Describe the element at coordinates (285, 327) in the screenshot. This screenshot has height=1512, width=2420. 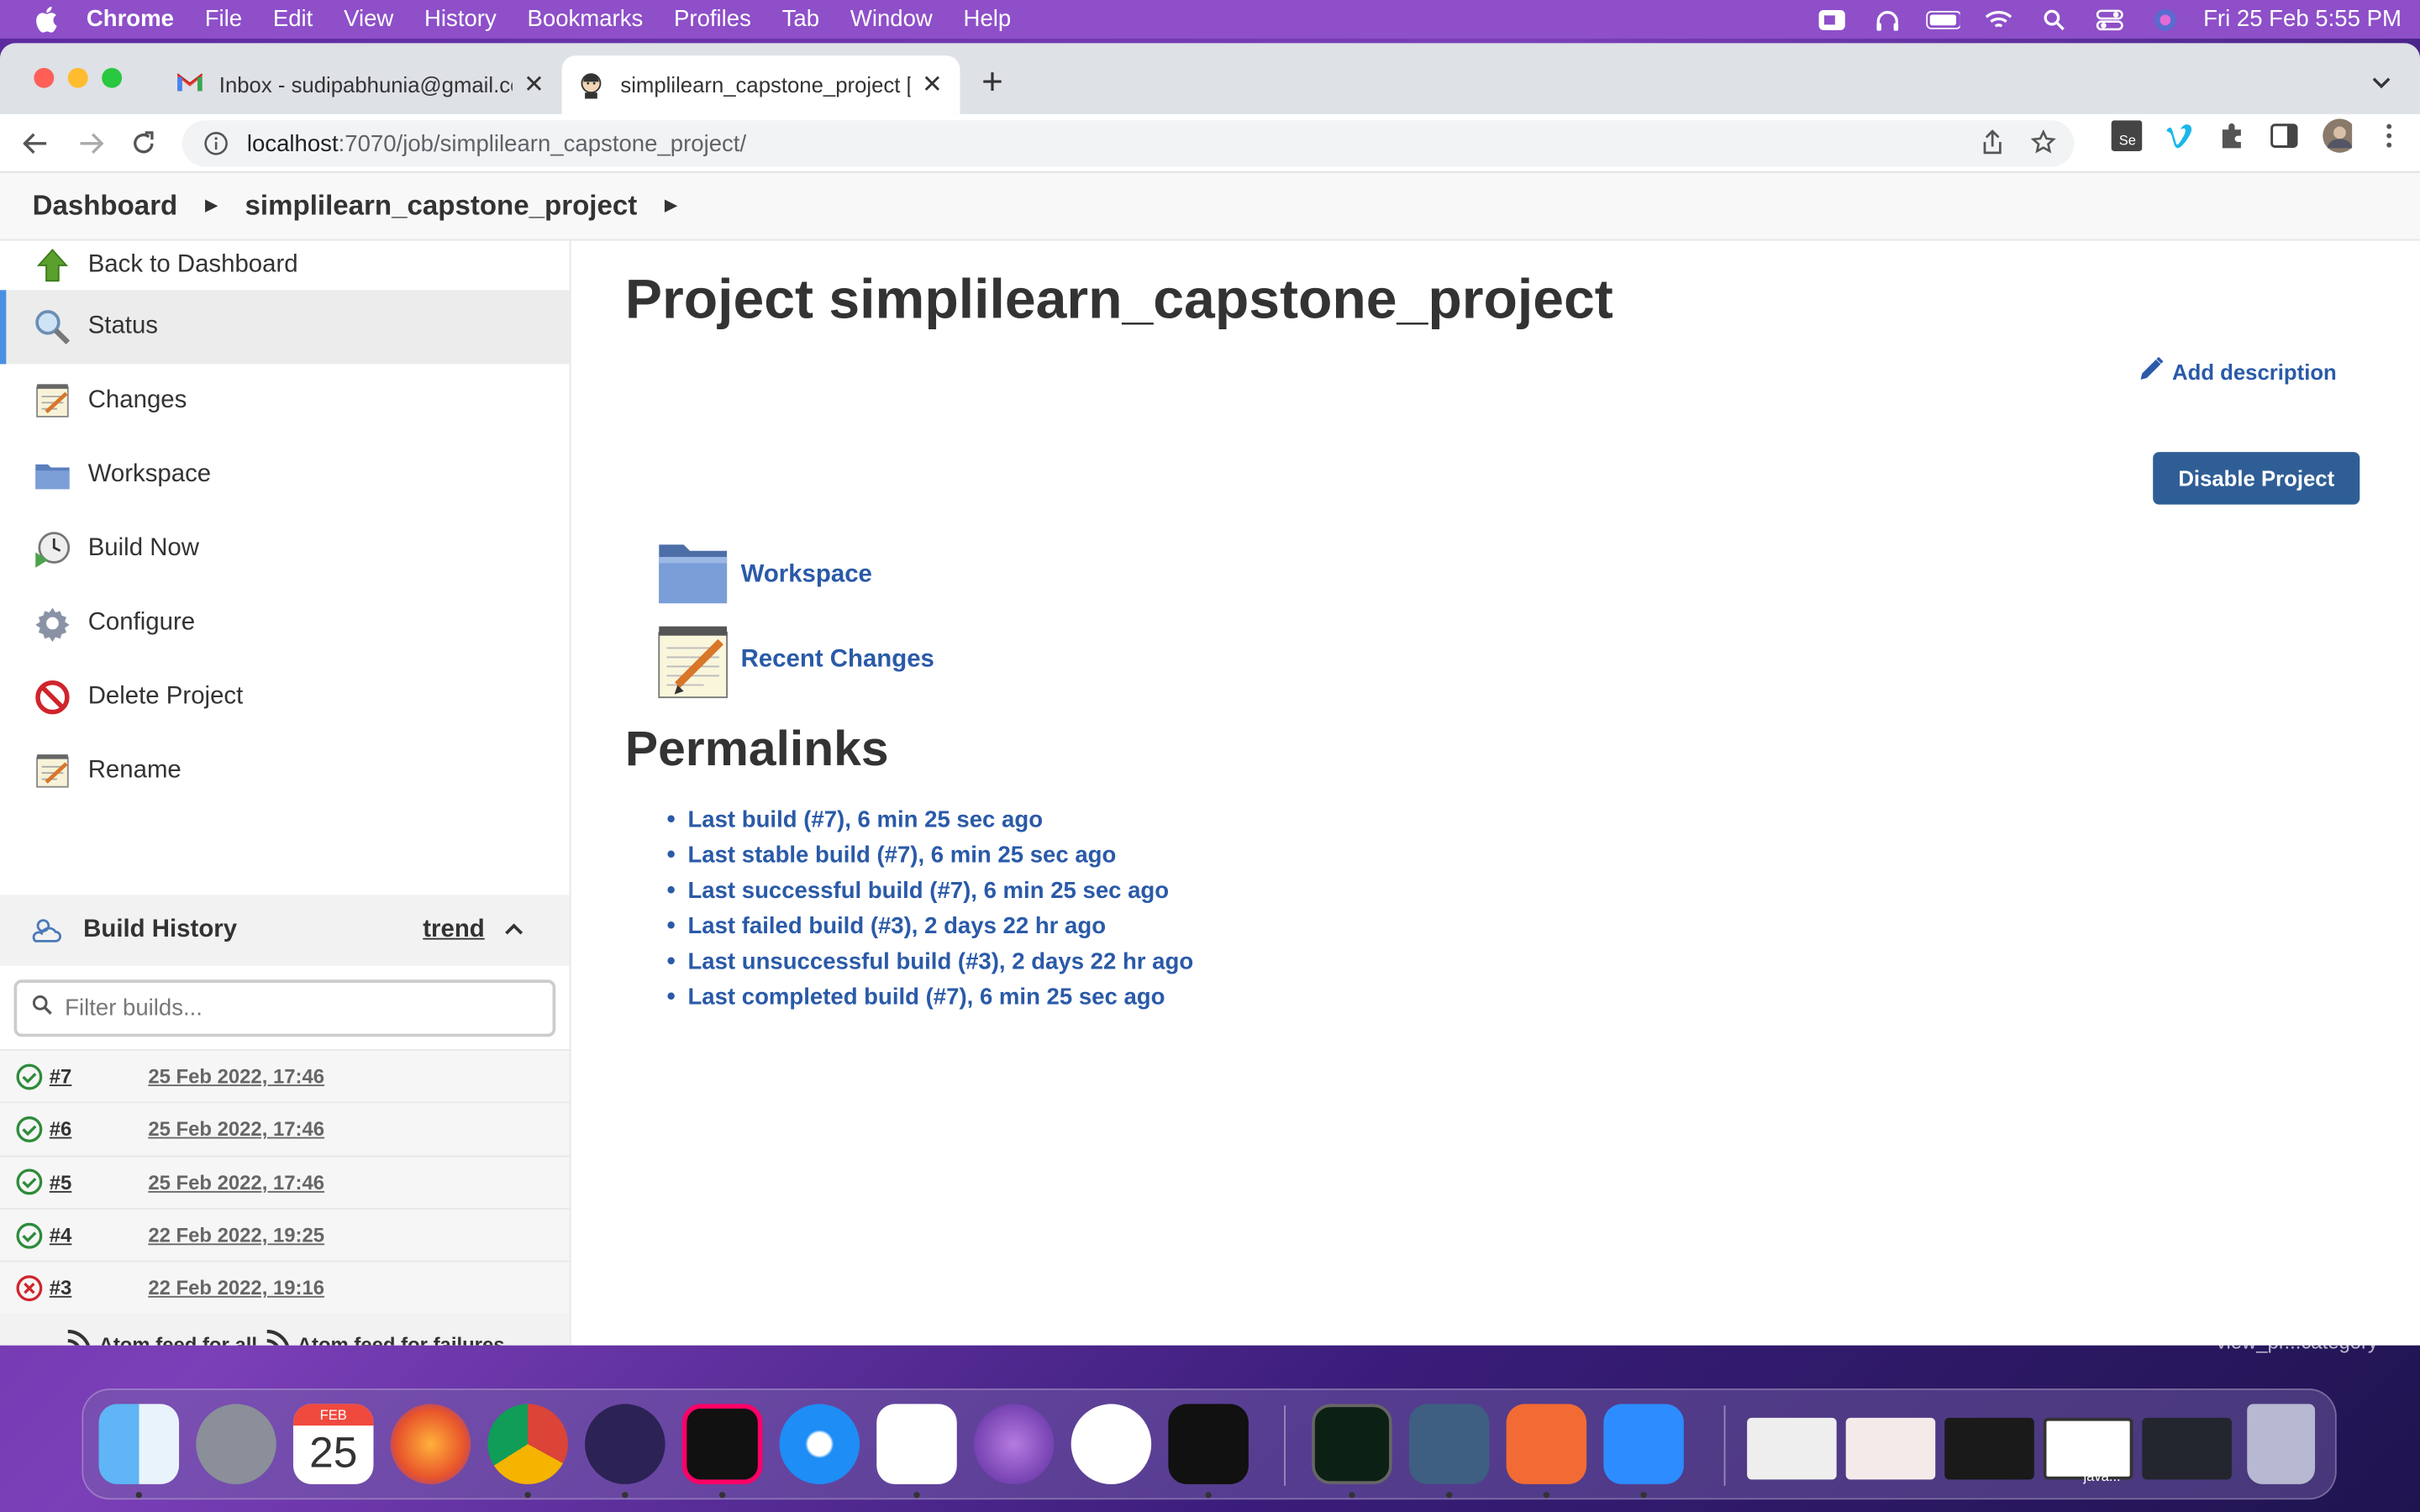
I see `sidebar-item-status: Status` at that location.